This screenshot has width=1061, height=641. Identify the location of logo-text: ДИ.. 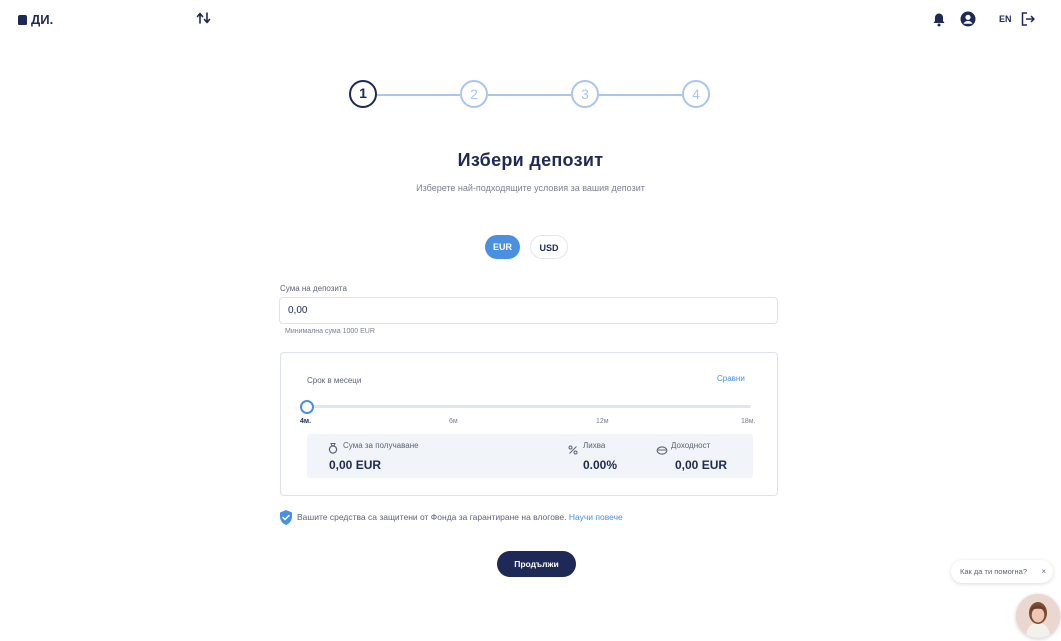
(42, 19).